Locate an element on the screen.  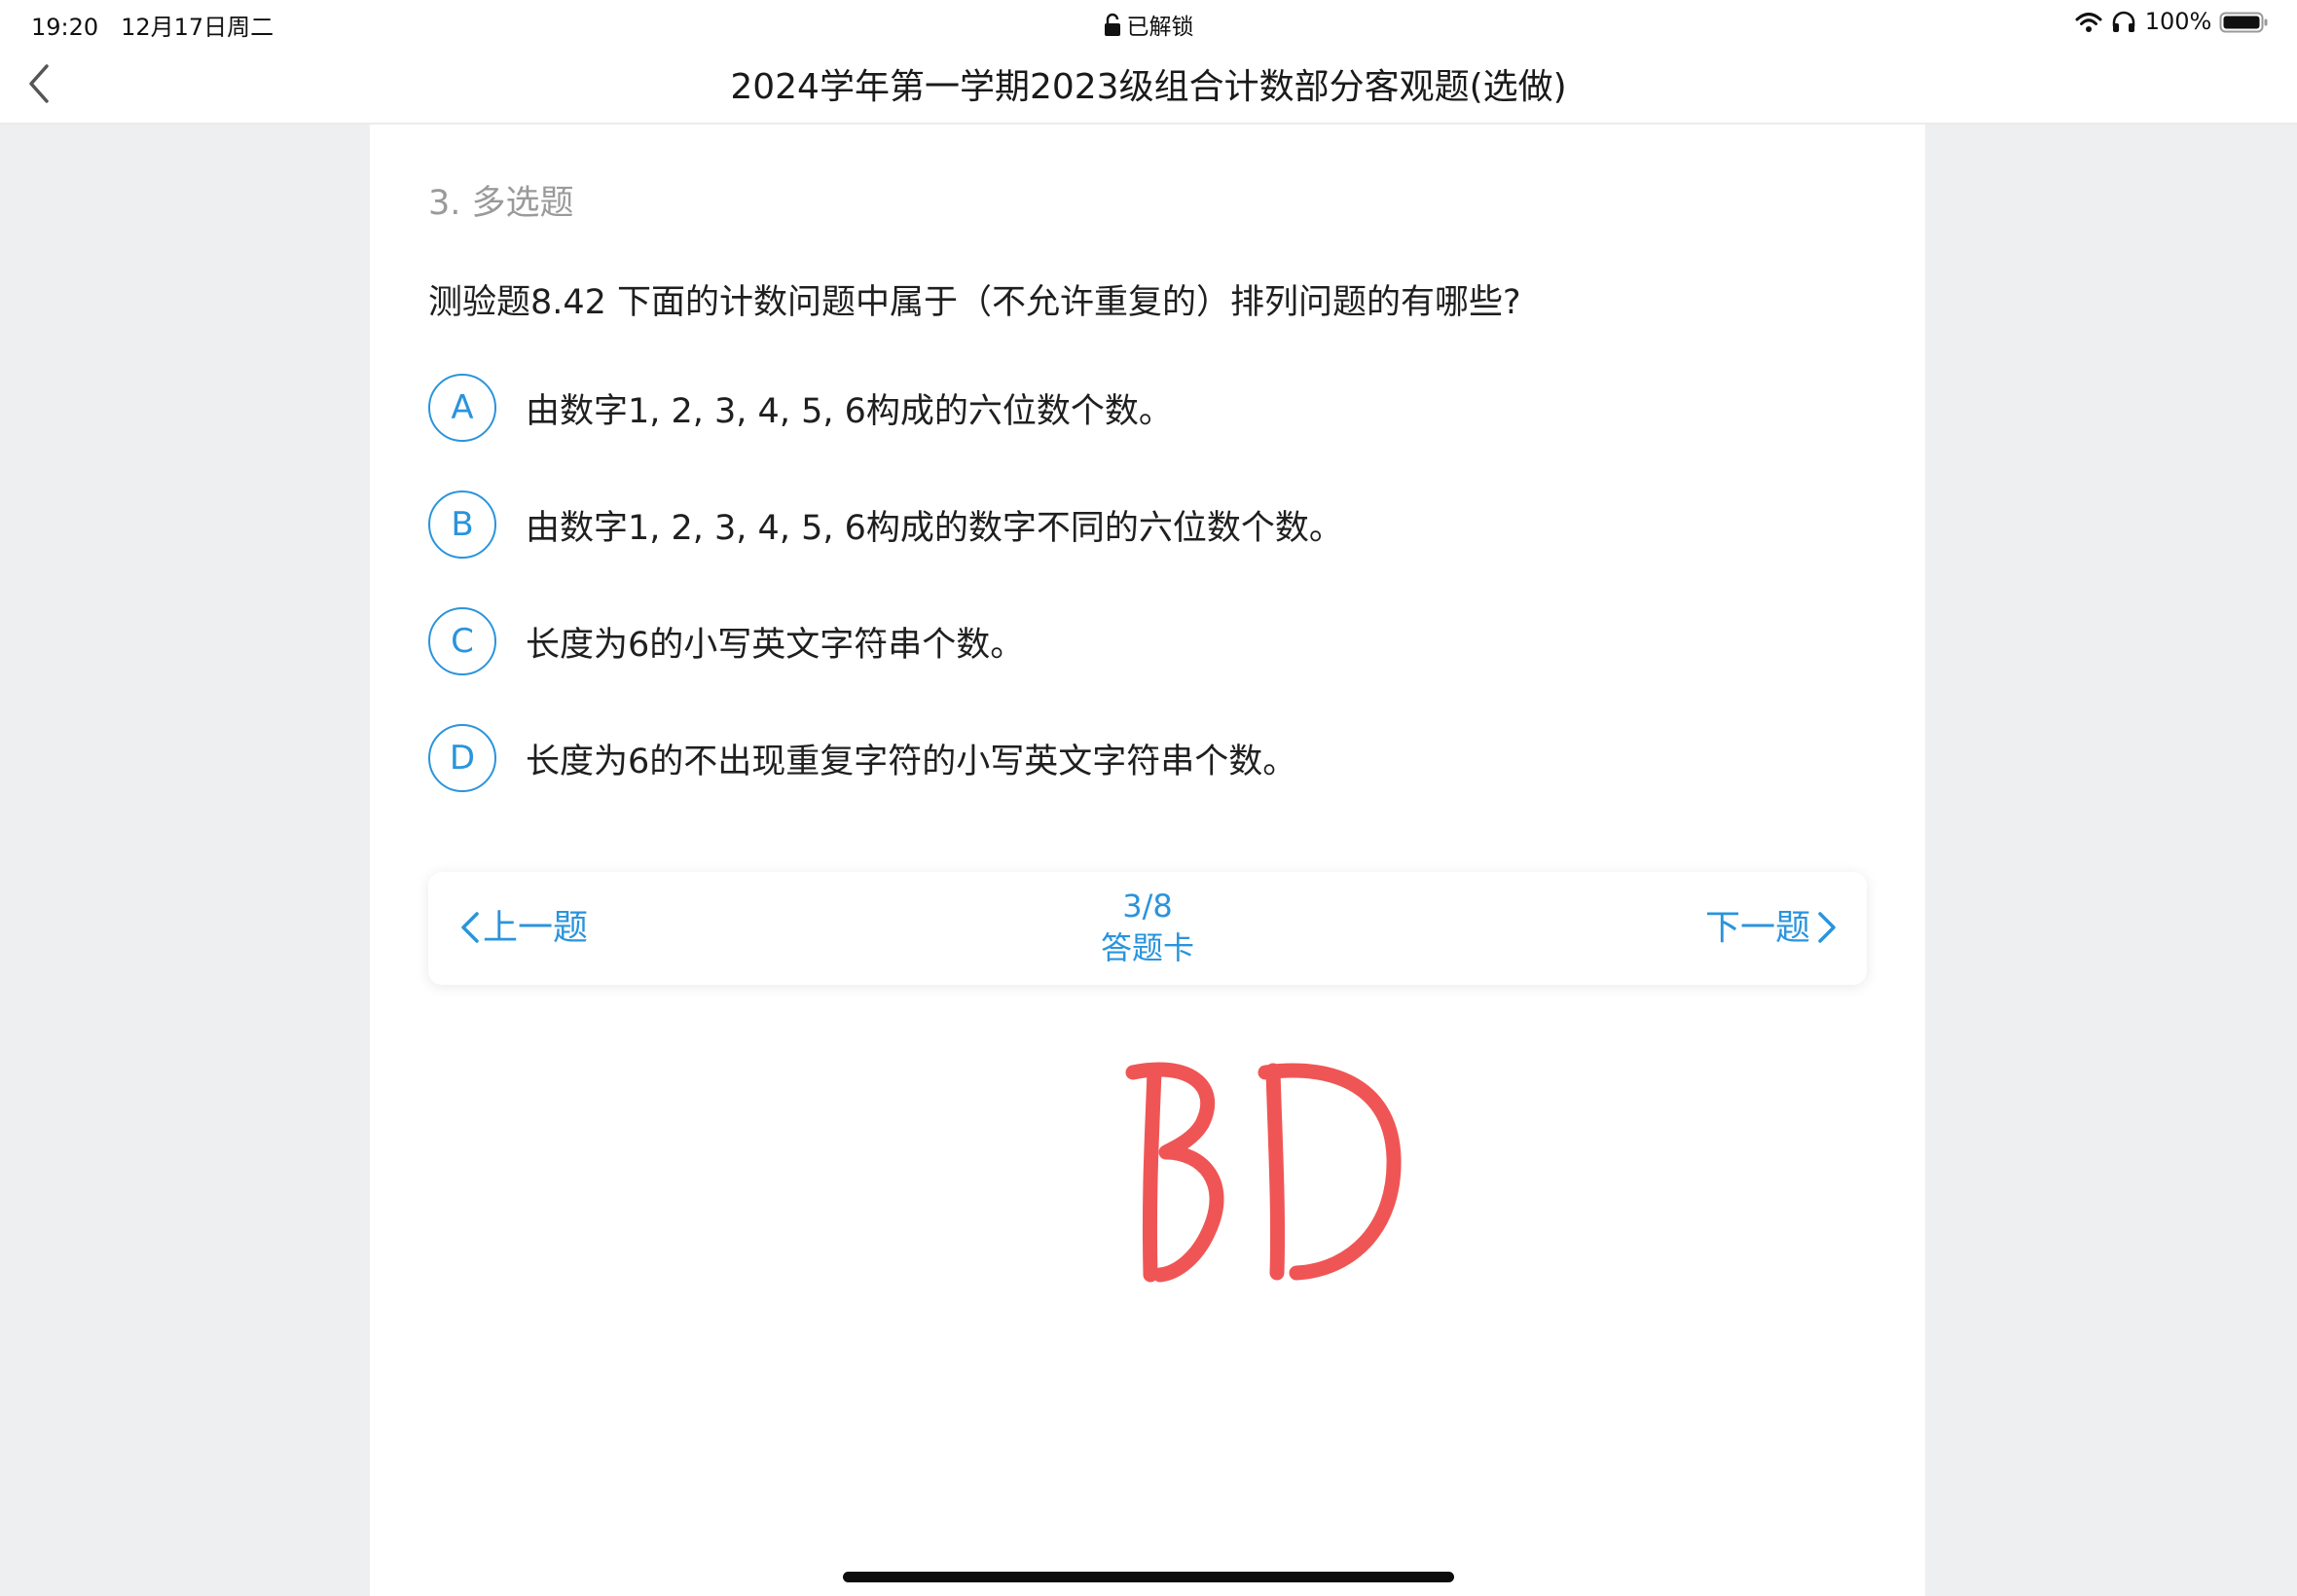
lock-status: 已解锁 is located at coordinates (1148, 24).